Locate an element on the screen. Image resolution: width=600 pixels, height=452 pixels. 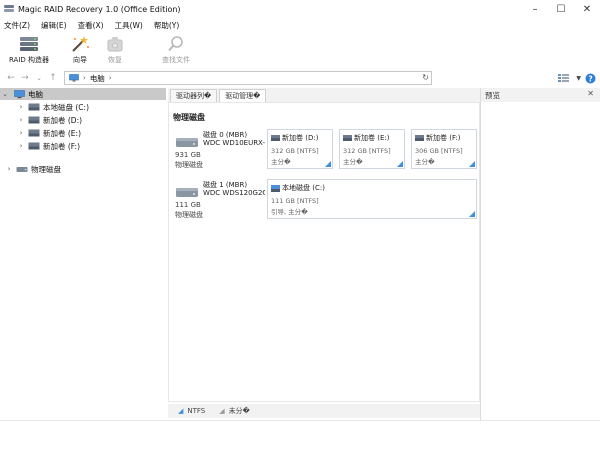
minimize-button: – is located at coordinates (535, 9).